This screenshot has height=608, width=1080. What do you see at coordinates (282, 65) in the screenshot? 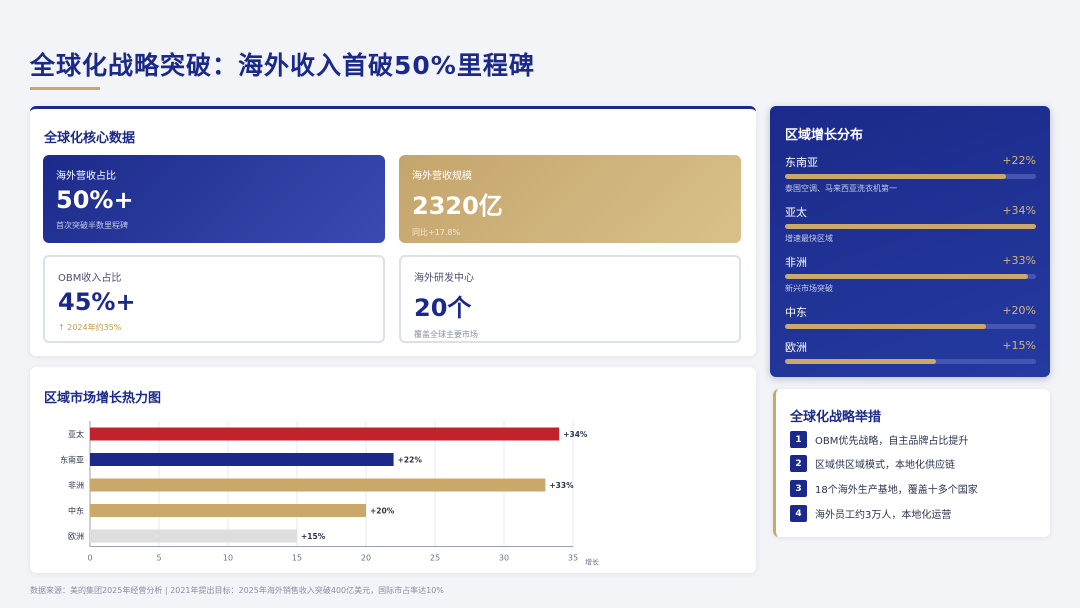
I see `page-title: 全球化战略突破：海外收入首破50%里程碑` at bounding box center [282, 65].